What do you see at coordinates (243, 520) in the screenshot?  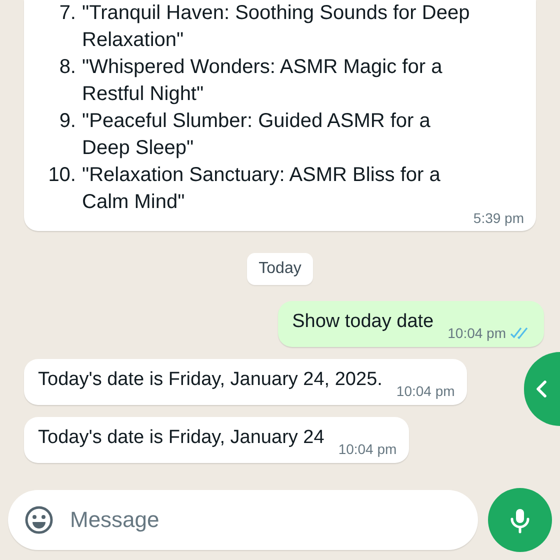 I see `message-field: Message` at bounding box center [243, 520].